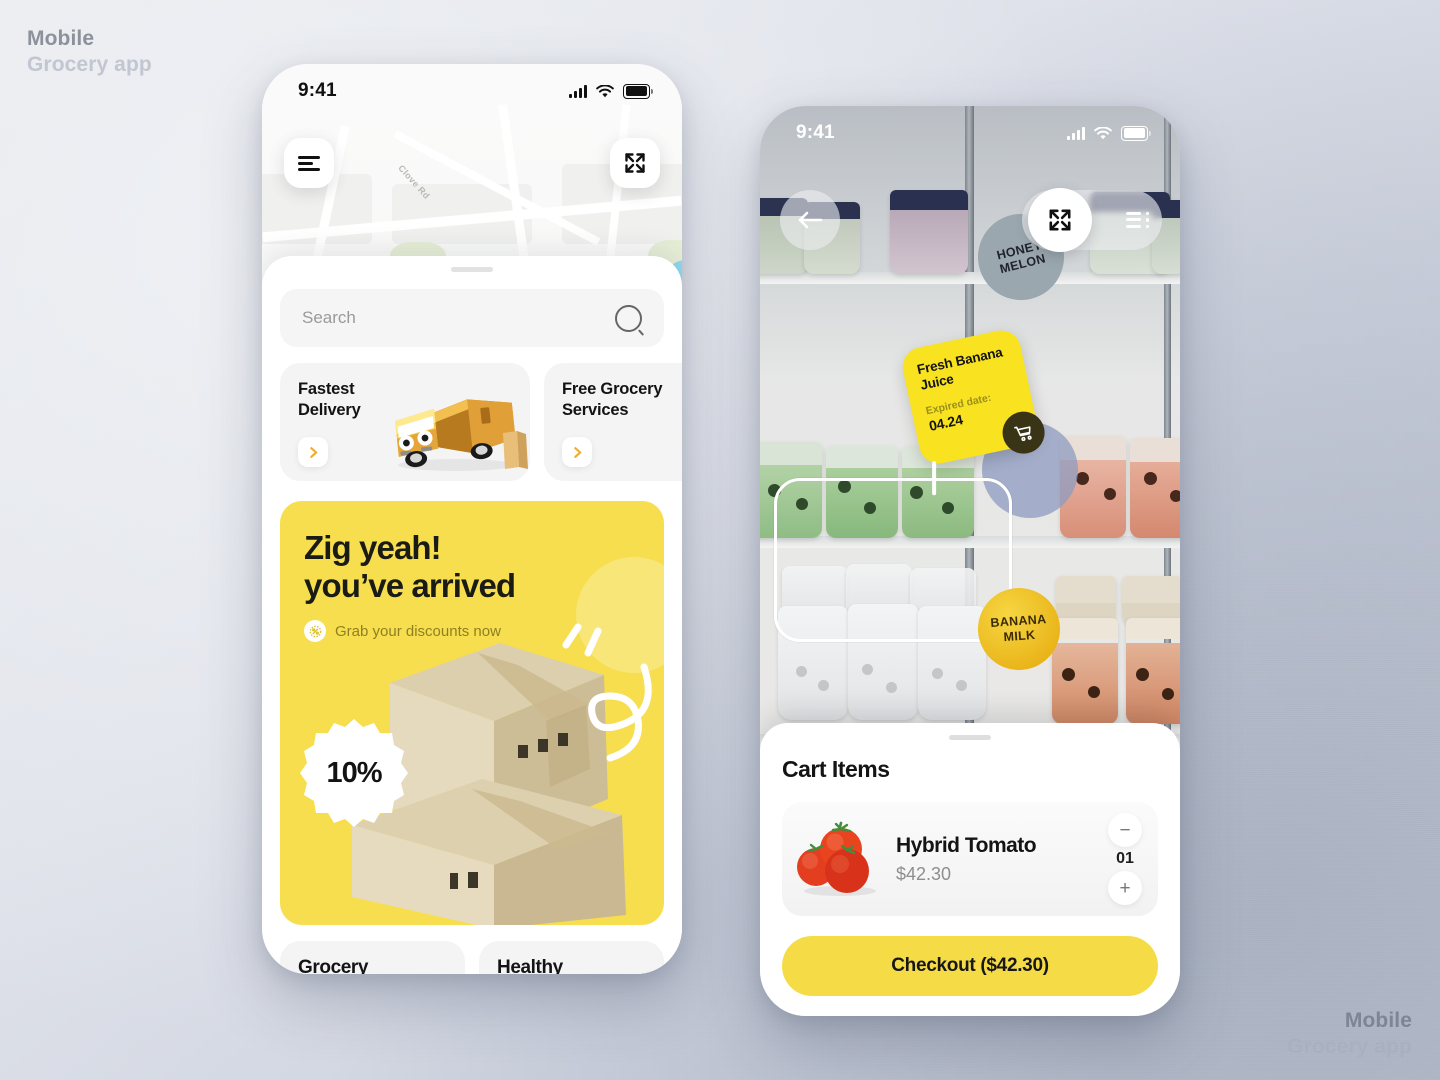 Image resolution: width=1440 pixels, height=1080 pixels. I want to click on quantity-stepper: − 01 +, so click(1125, 859).